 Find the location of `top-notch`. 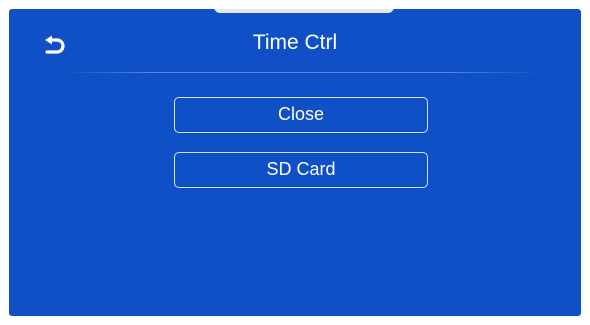

top-notch is located at coordinates (304, 11).